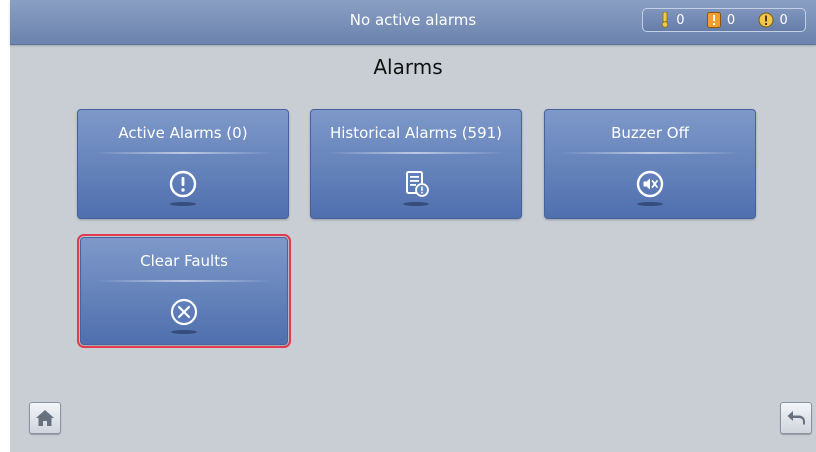  Describe the element at coordinates (183, 184) in the screenshot. I see `exclamation-circle-icon` at that location.